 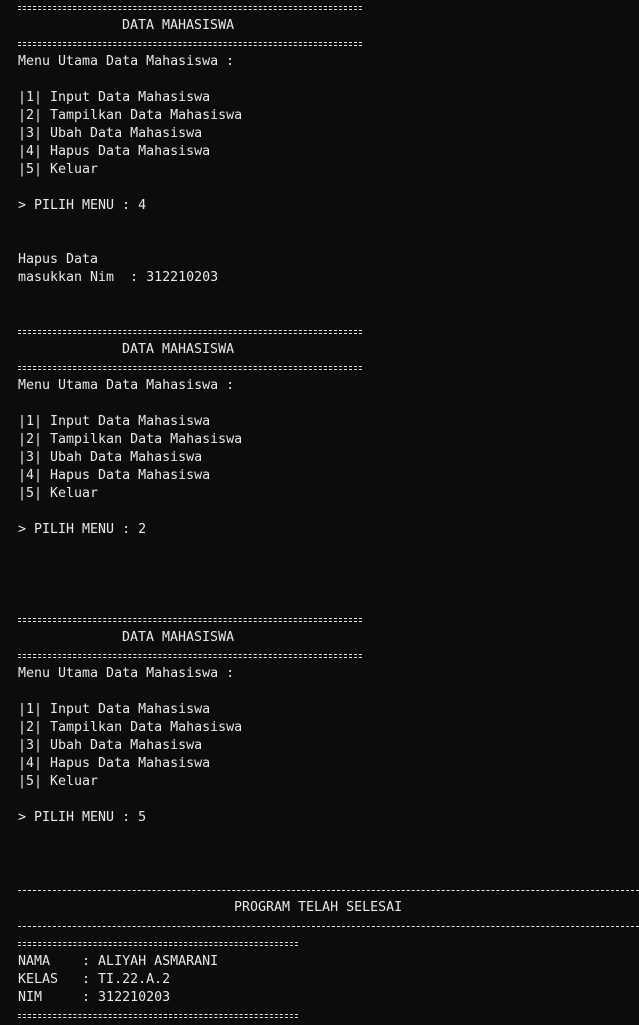 I want to click on student-class: KELAS : TI.22.A.2, so click(x=94, y=979).